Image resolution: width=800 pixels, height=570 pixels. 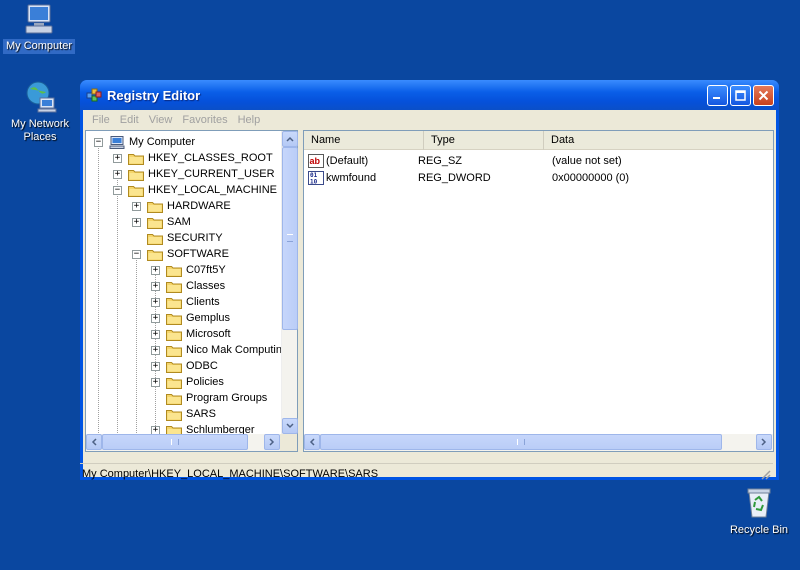 What do you see at coordinates (205, 382) in the screenshot?
I see `tree-node-label: Policies` at bounding box center [205, 382].